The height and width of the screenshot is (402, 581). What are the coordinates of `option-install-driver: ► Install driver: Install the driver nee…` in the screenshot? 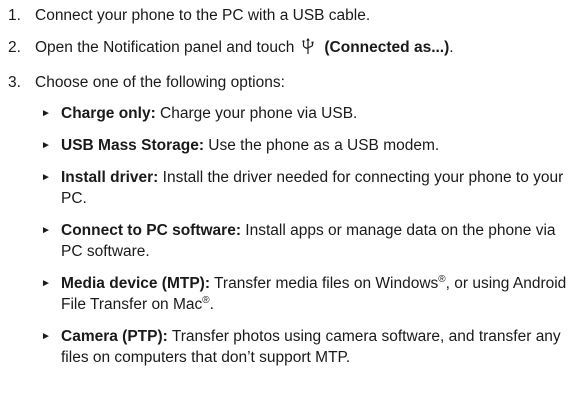 It's located at (304, 188).